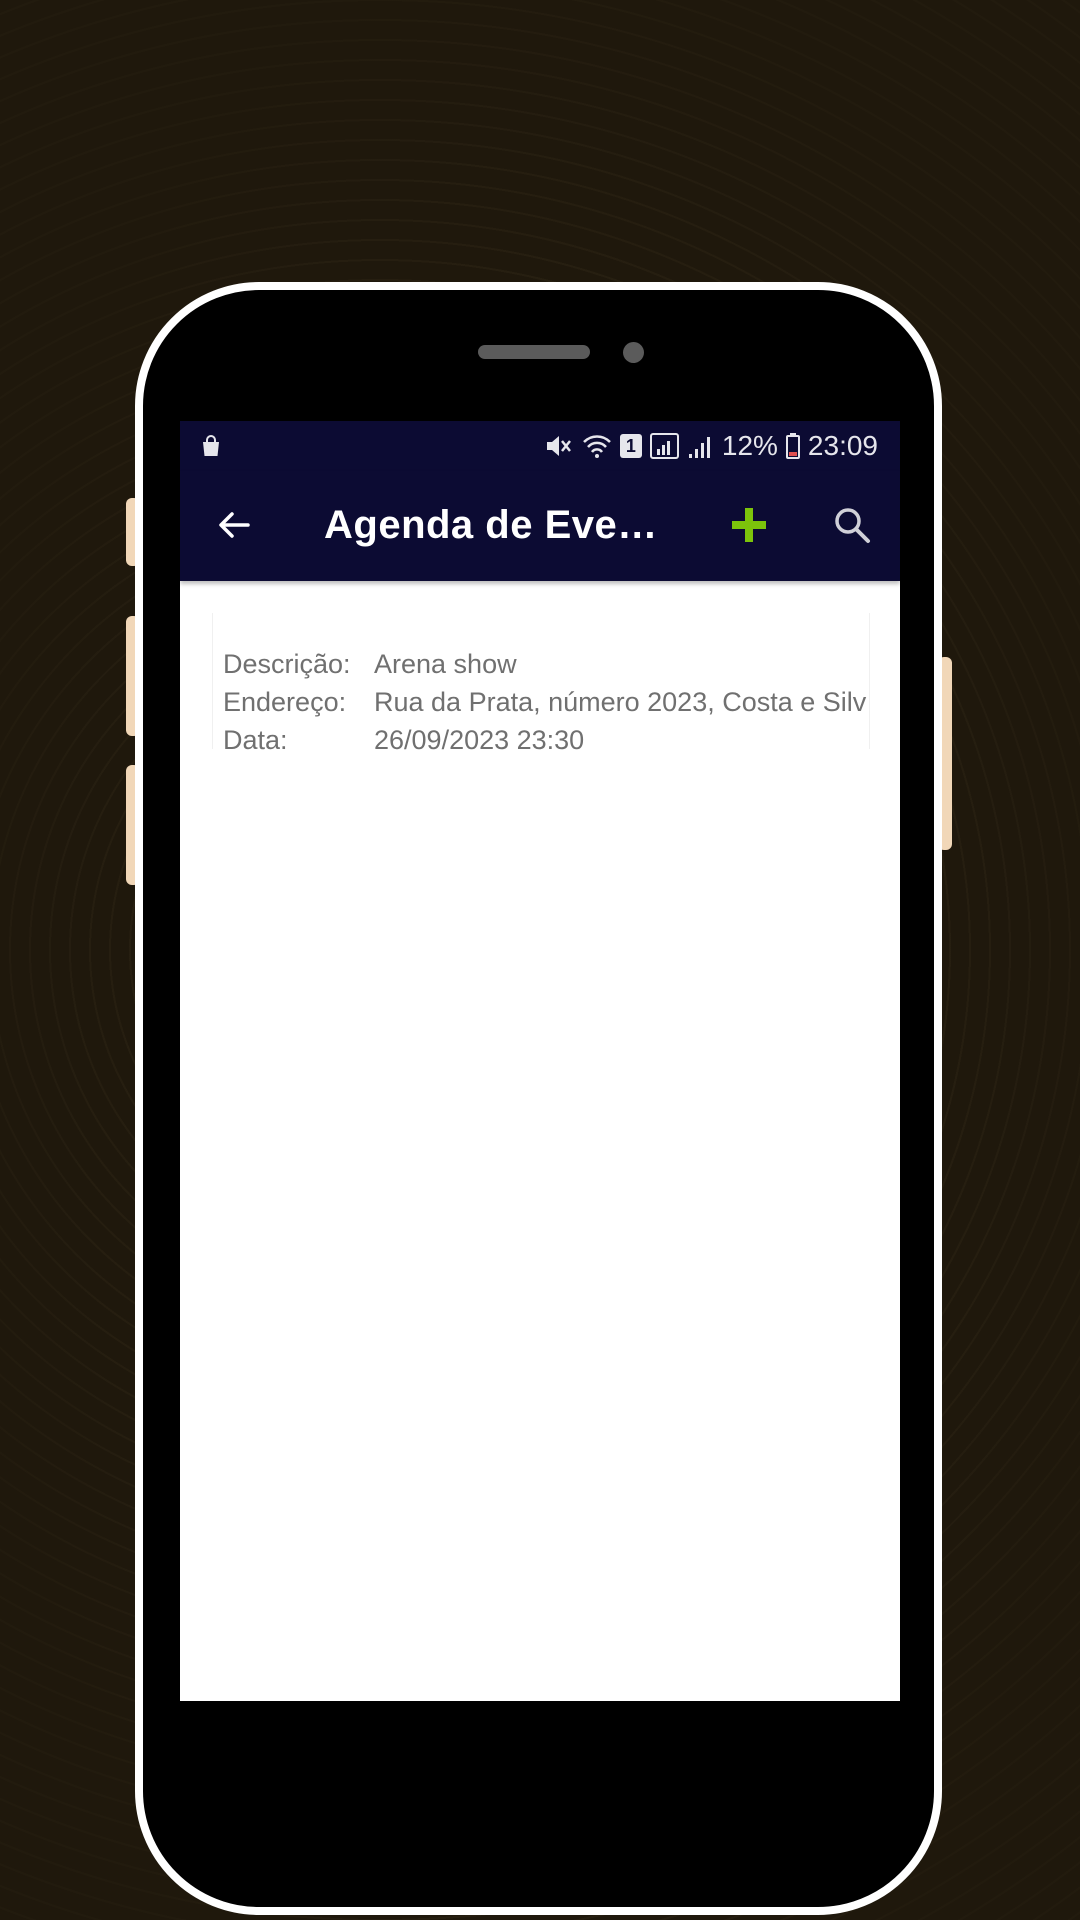 This screenshot has height=1920, width=1080. I want to click on status-time: 23:09, so click(842, 445).